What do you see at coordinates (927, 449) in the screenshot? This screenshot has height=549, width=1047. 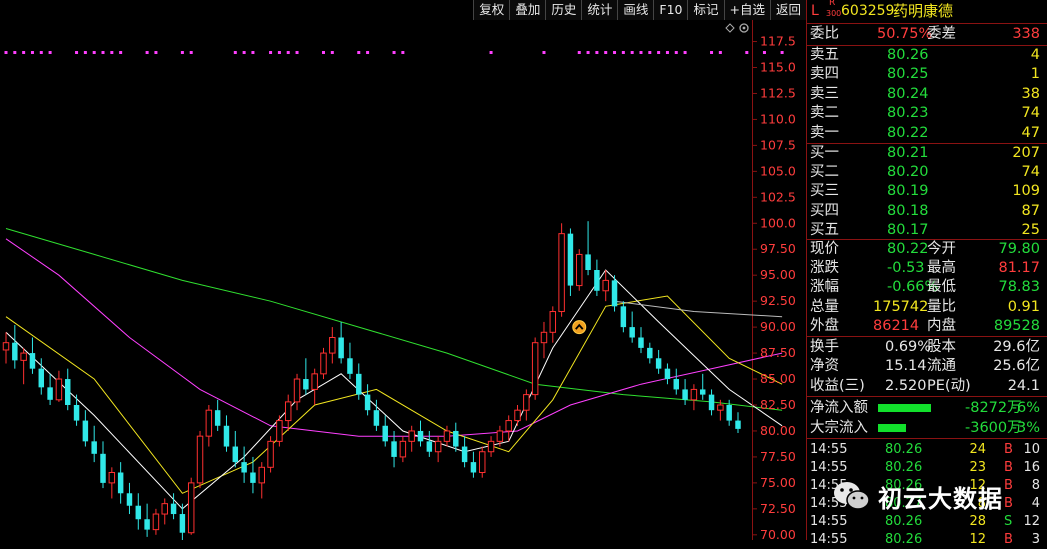 I see `tick-row: 14:55 80.26 24 B 10` at bounding box center [927, 449].